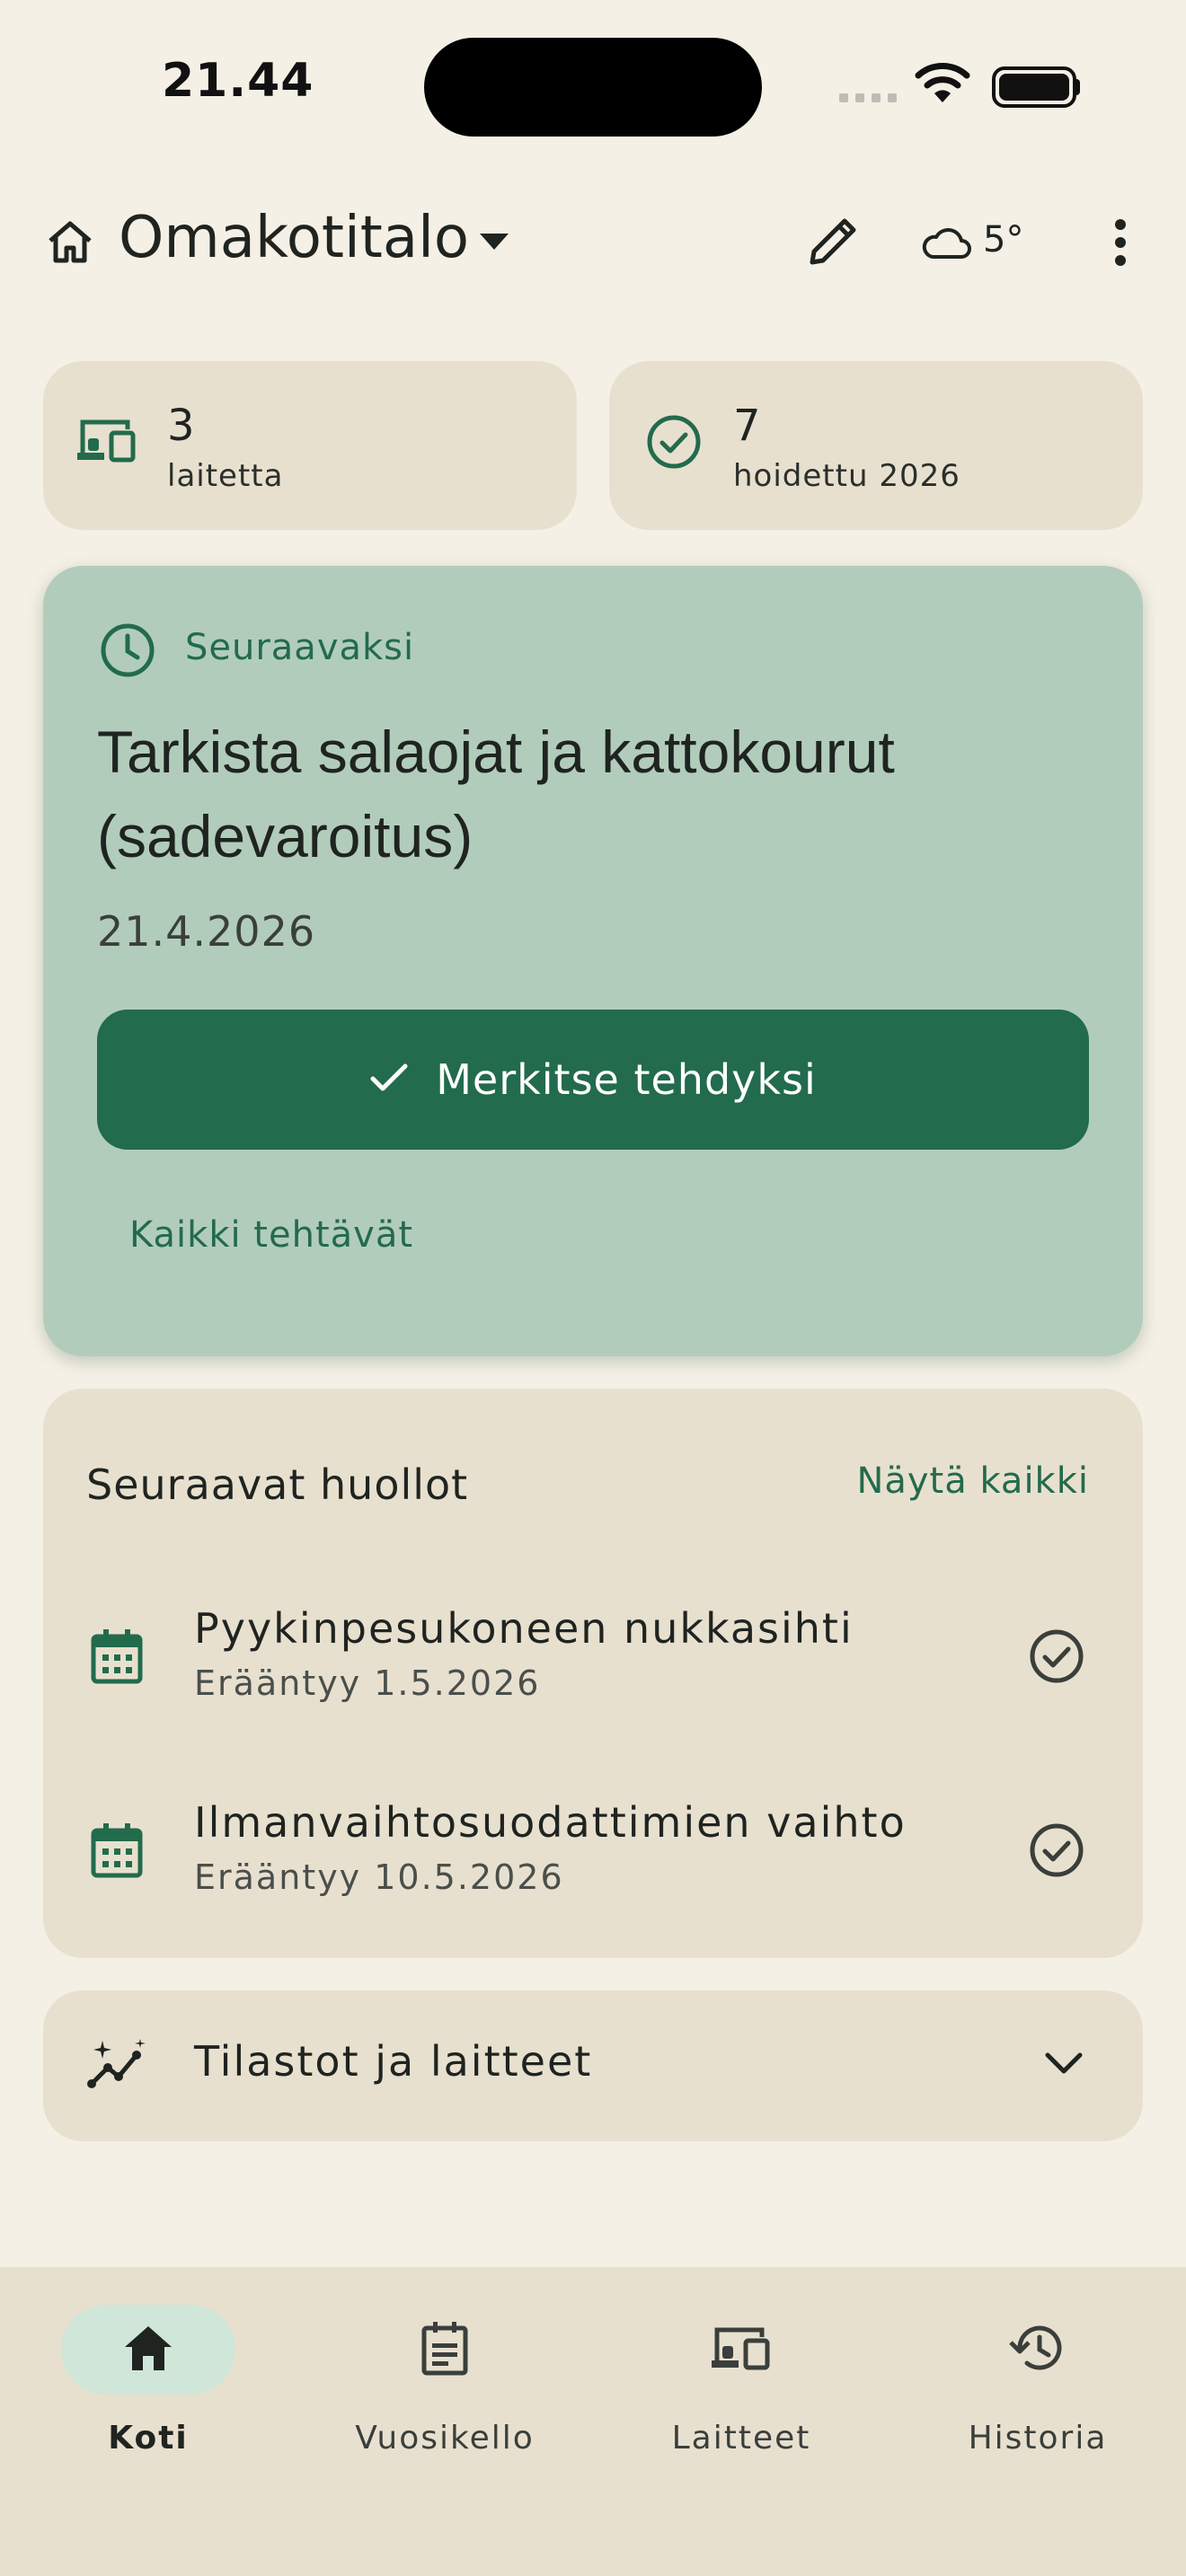 This screenshot has width=1186, height=2576. I want to click on clock-icon, so click(127, 652).